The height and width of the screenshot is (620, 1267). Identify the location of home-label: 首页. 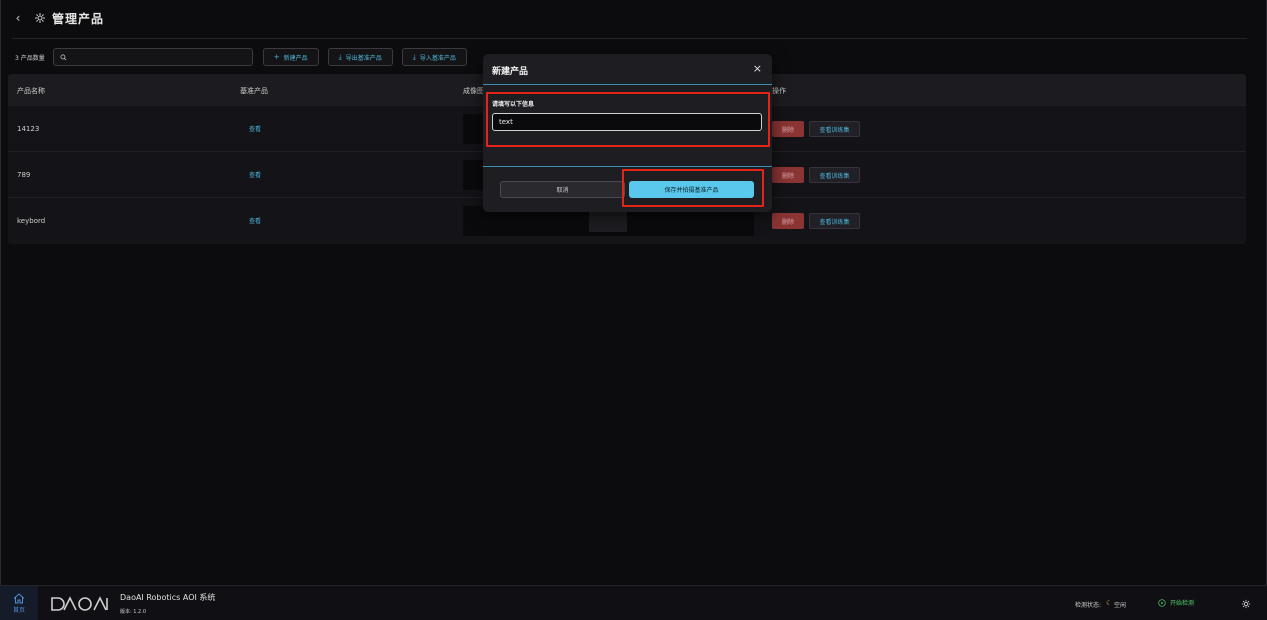
(18, 610).